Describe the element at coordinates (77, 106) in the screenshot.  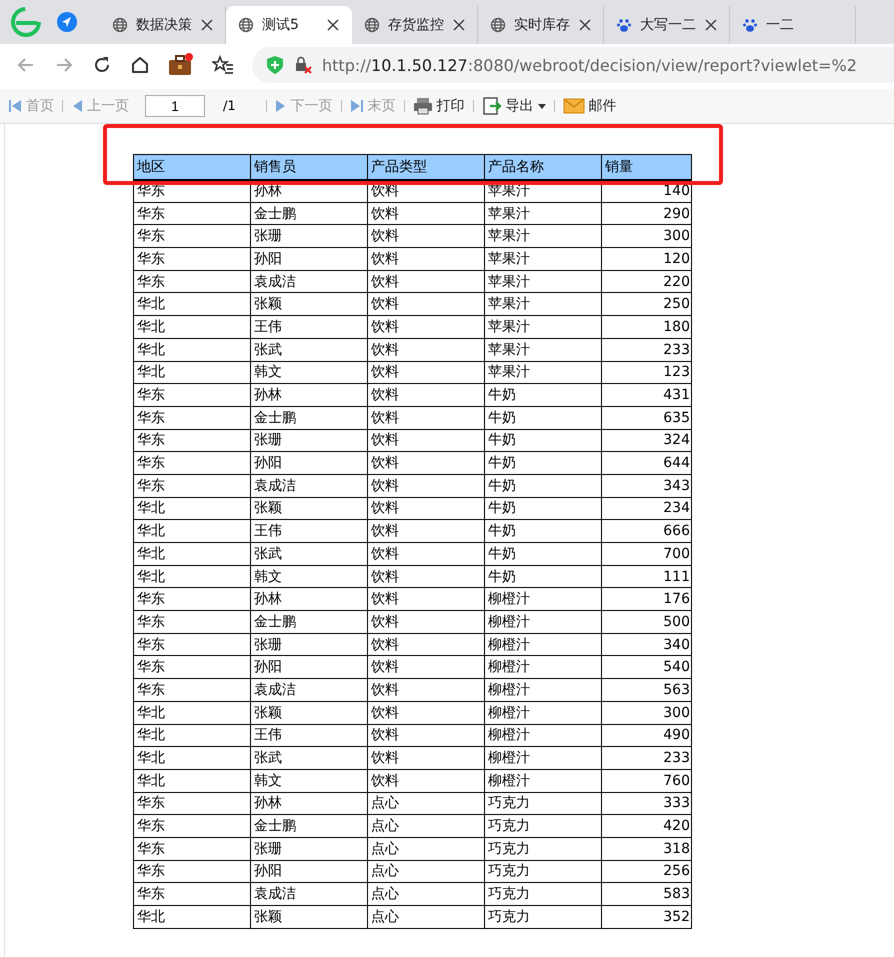
I see `previous-page-icon` at that location.